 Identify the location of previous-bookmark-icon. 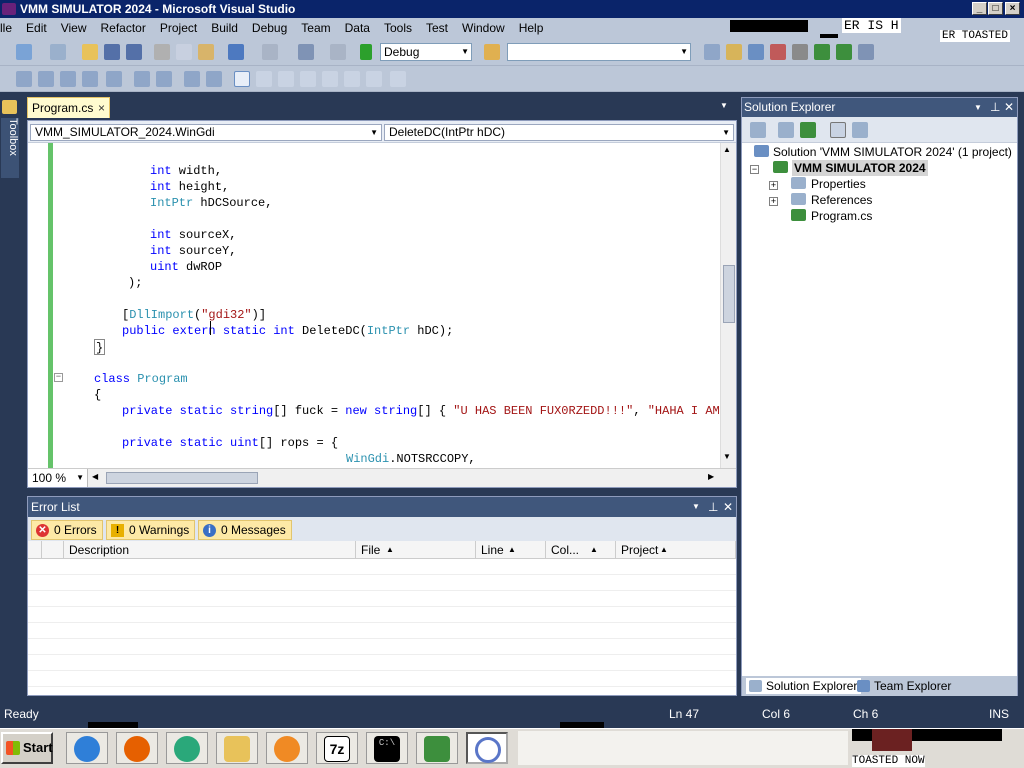
(264, 79).